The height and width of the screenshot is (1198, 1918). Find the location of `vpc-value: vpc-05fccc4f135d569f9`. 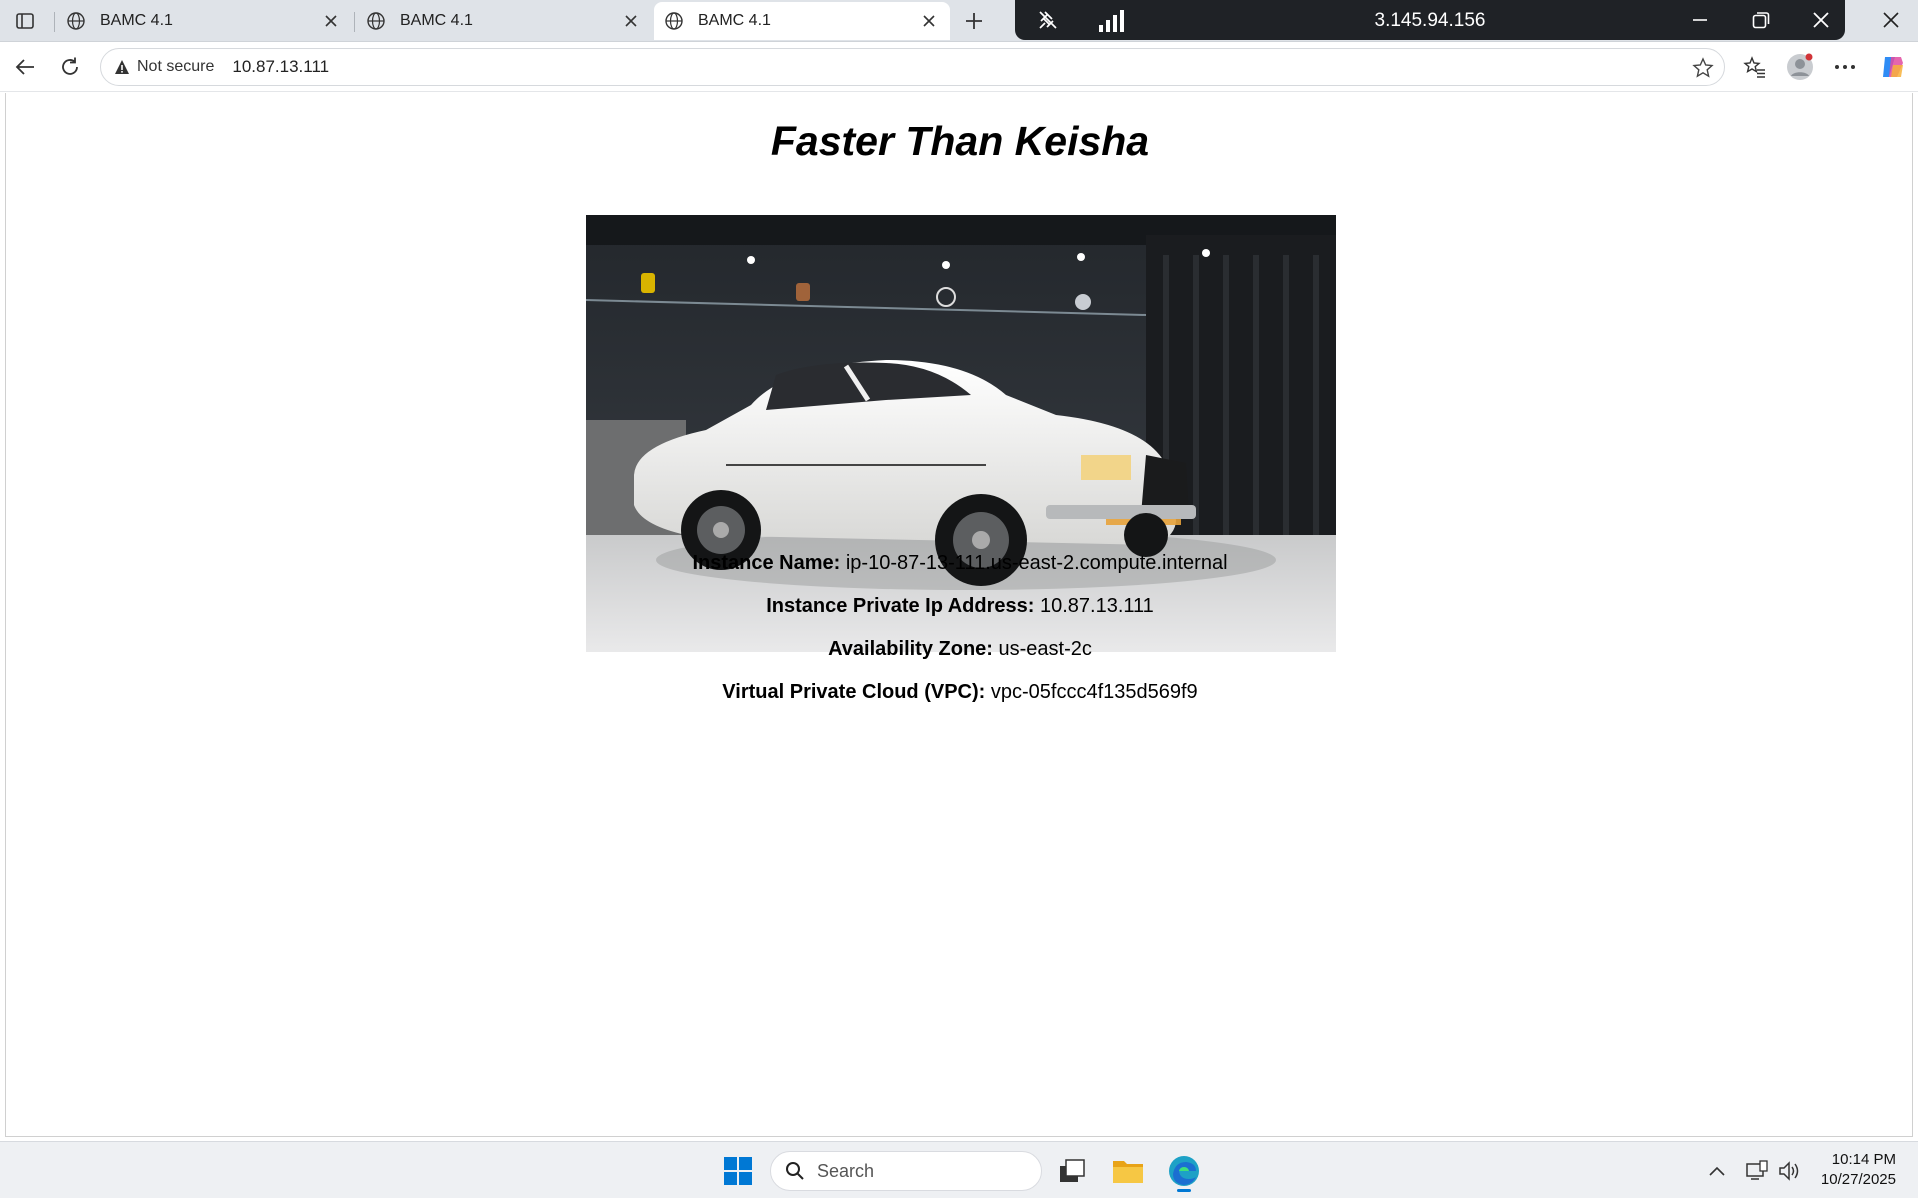

vpc-value: vpc-05fccc4f135d569f9 is located at coordinates (1094, 692).